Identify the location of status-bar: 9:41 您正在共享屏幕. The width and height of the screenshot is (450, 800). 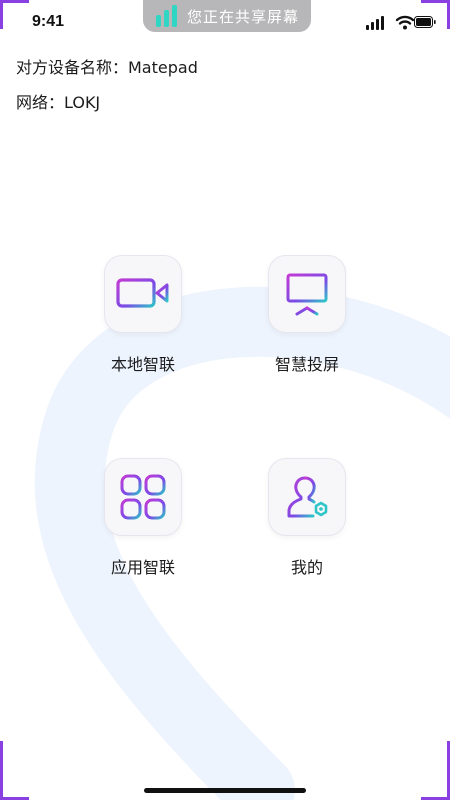
(225, 22).